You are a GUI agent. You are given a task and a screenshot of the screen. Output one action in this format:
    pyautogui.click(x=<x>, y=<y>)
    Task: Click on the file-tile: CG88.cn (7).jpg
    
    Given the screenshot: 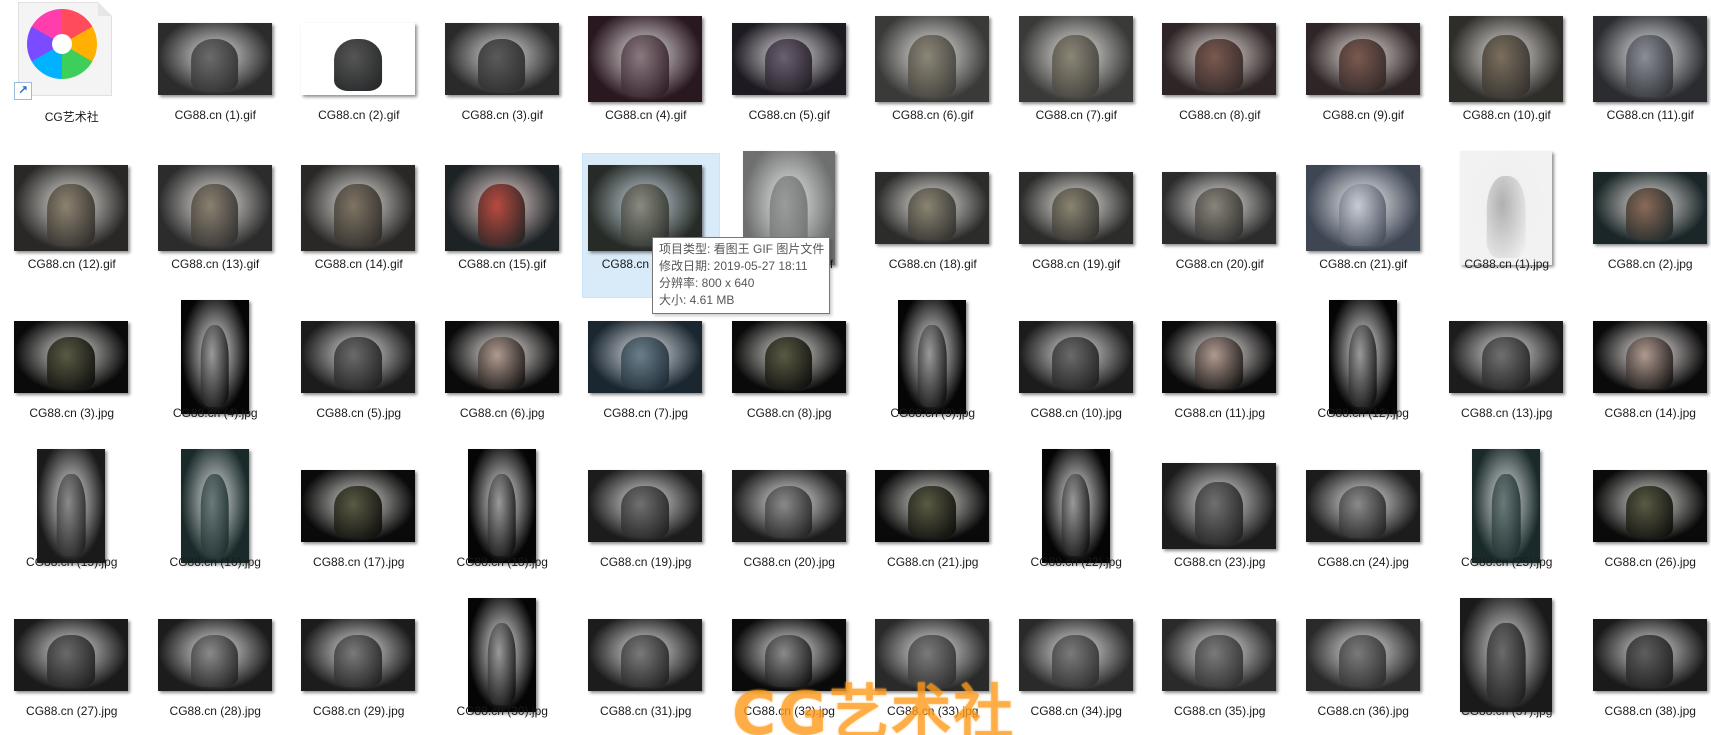 What is the action you would take?
    pyautogui.click(x=646, y=372)
    